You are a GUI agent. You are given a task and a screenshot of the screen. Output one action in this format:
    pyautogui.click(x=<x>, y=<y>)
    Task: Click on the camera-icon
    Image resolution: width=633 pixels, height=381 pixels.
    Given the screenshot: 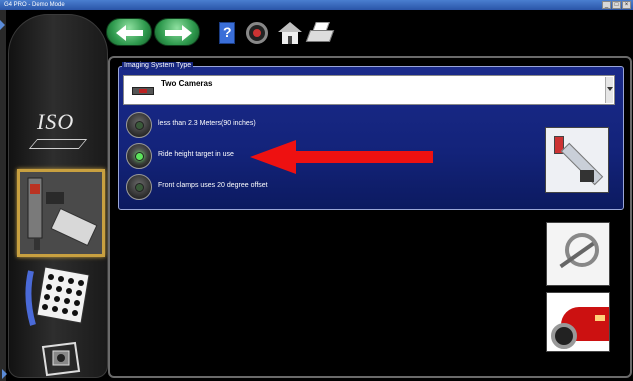 What is the action you would take?
    pyautogui.click(x=143, y=91)
    